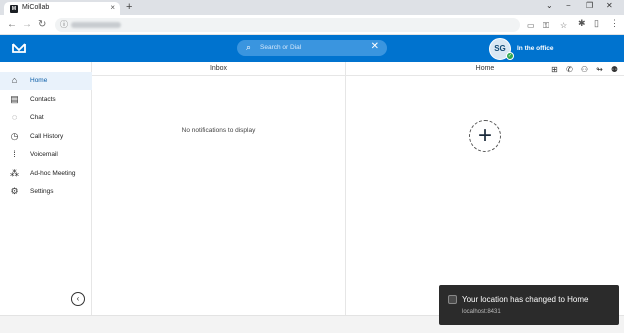  I want to click on clock-icon: ◷, so click(14, 136).